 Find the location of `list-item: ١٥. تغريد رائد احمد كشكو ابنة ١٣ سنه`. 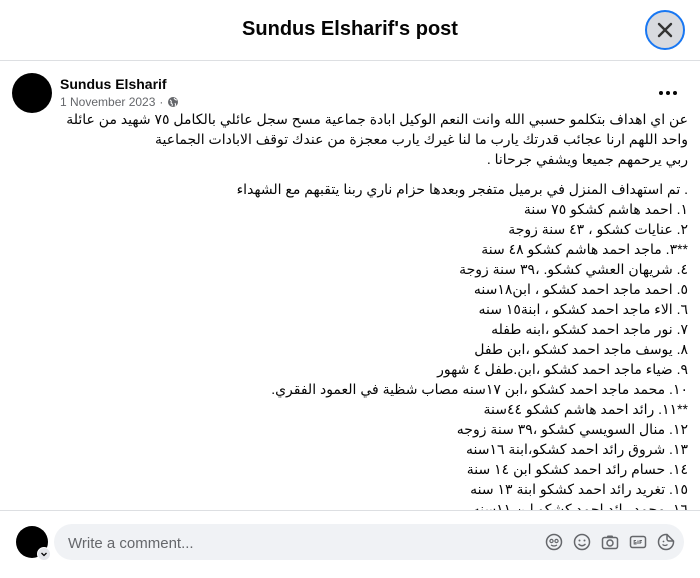

list-item: ١٥. تغريد رائد احمد كشكو ابنة ١٣ سنه is located at coordinates (579, 489).